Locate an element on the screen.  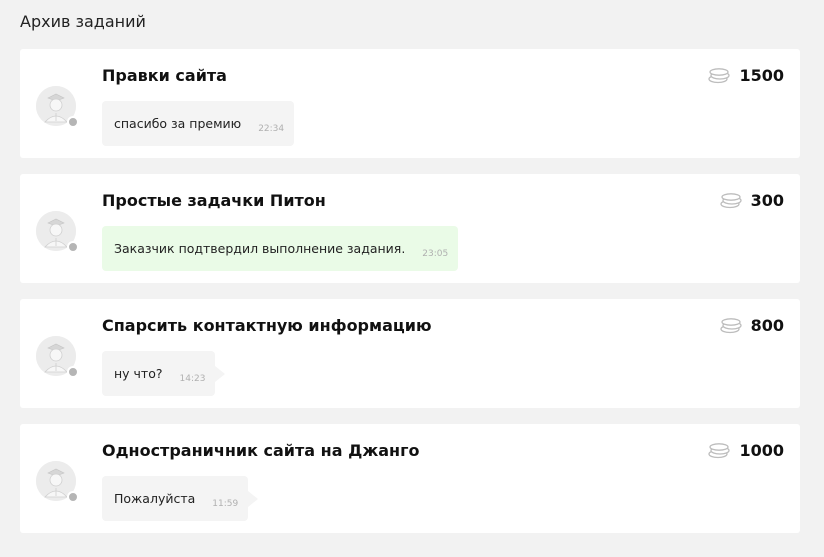
task-price: 1000 is located at coordinates (746, 451).